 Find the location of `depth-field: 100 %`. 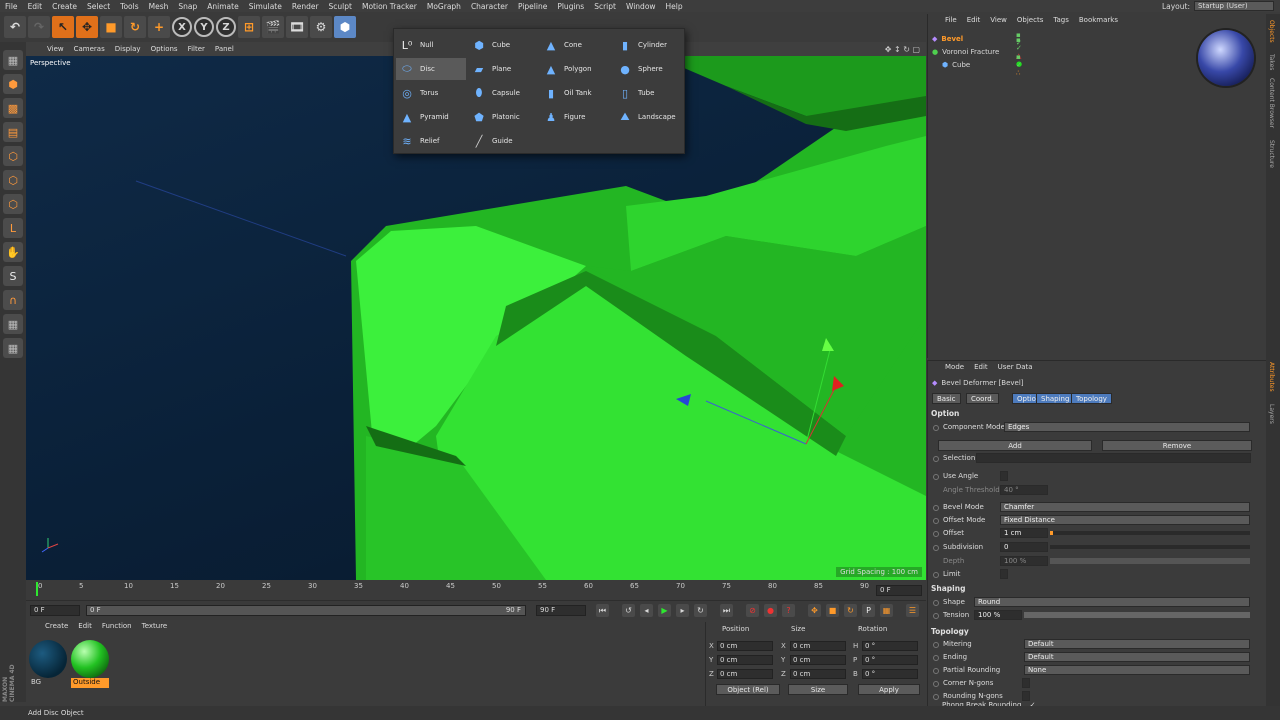

depth-field: 100 % is located at coordinates (1024, 561).